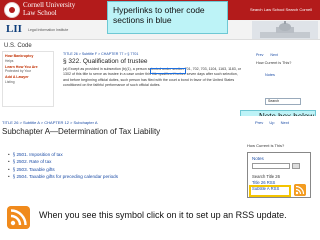 This screenshot has width=320, height=240. I want to click on cornell-title: Cornell University Law School, so click(63, 9).